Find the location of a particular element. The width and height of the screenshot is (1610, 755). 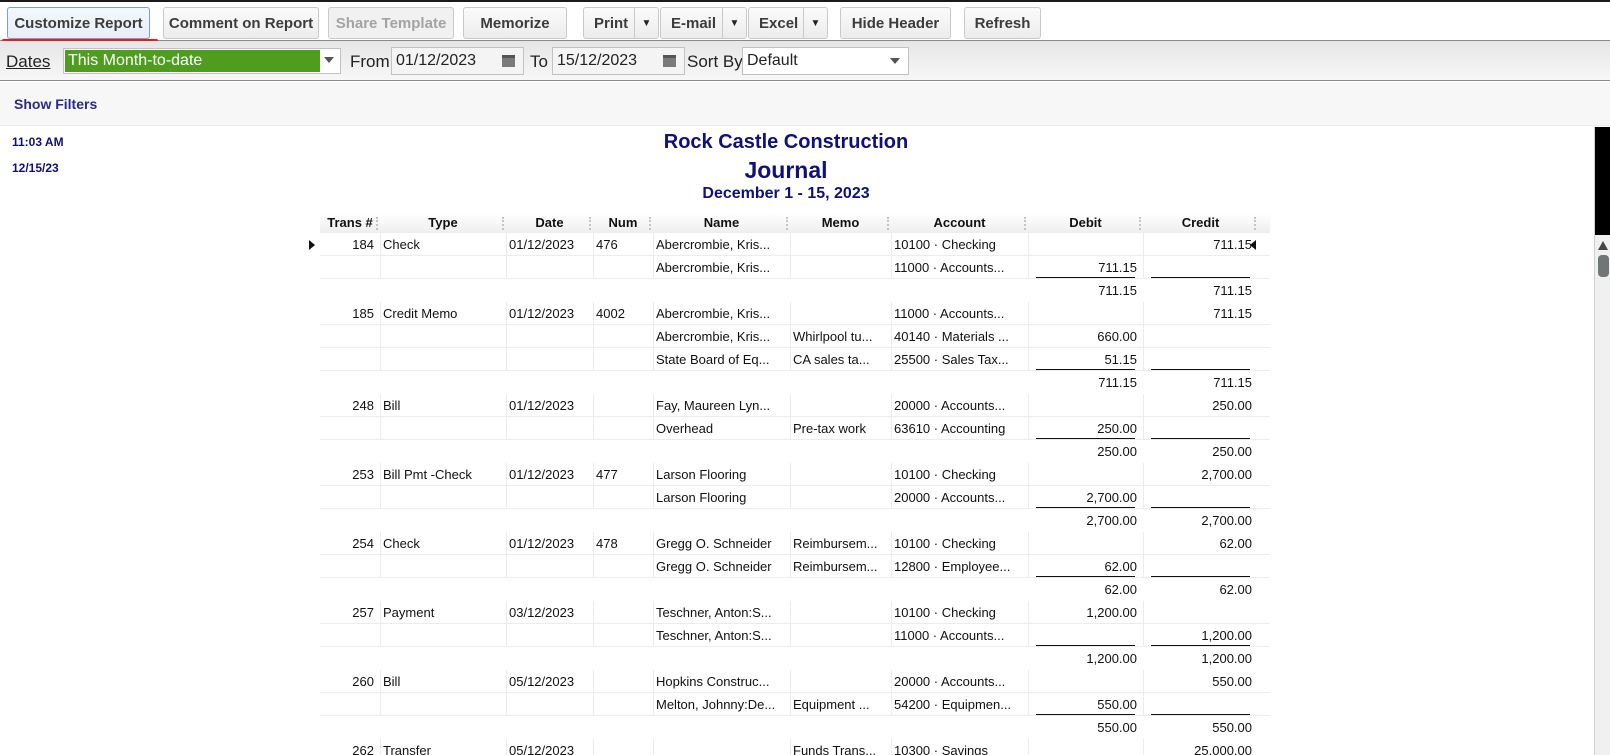

column-header-account: Account is located at coordinates (959, 222).